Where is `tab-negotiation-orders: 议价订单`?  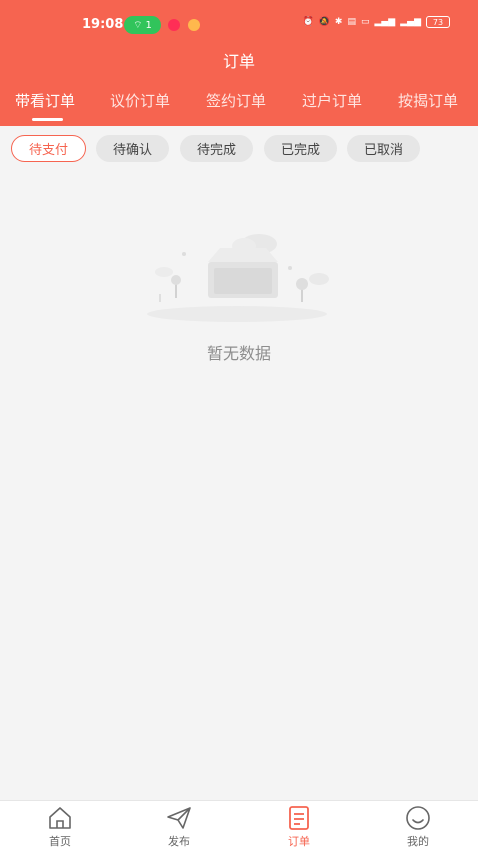 tab-negotiation-orders: 议价订单 is located at coordinates (140, 100).